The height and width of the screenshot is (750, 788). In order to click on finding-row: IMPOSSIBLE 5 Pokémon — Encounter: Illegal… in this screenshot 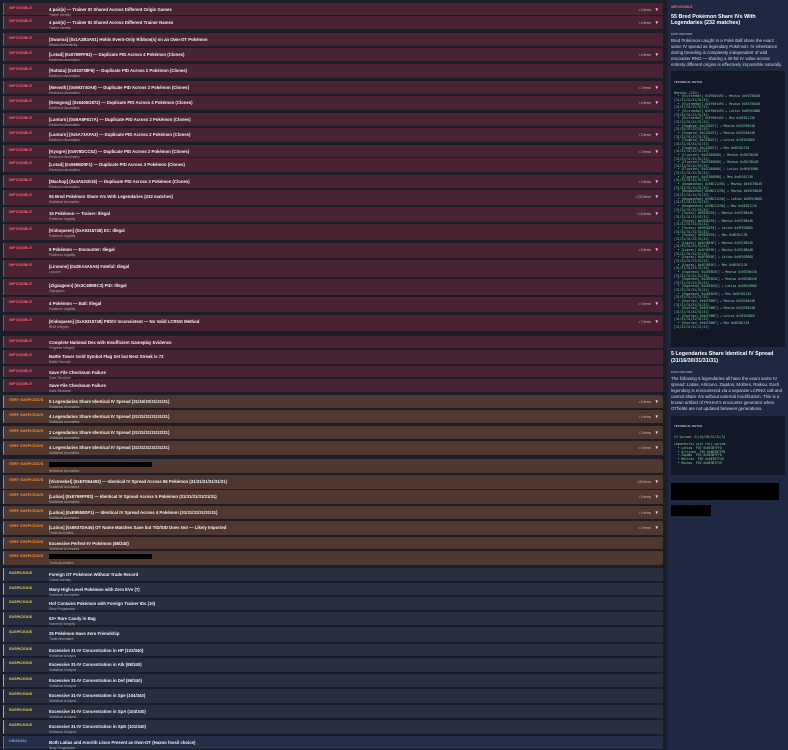, I will do `click(333, 250)`.